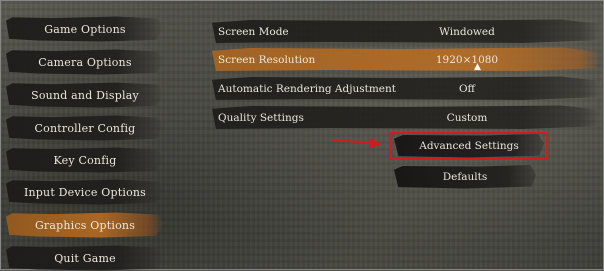 This screenshot has width=604, height=271. I want to click on setting-row-screen-resolution: Screen Resolution 1920×1080, so click(406, 59).